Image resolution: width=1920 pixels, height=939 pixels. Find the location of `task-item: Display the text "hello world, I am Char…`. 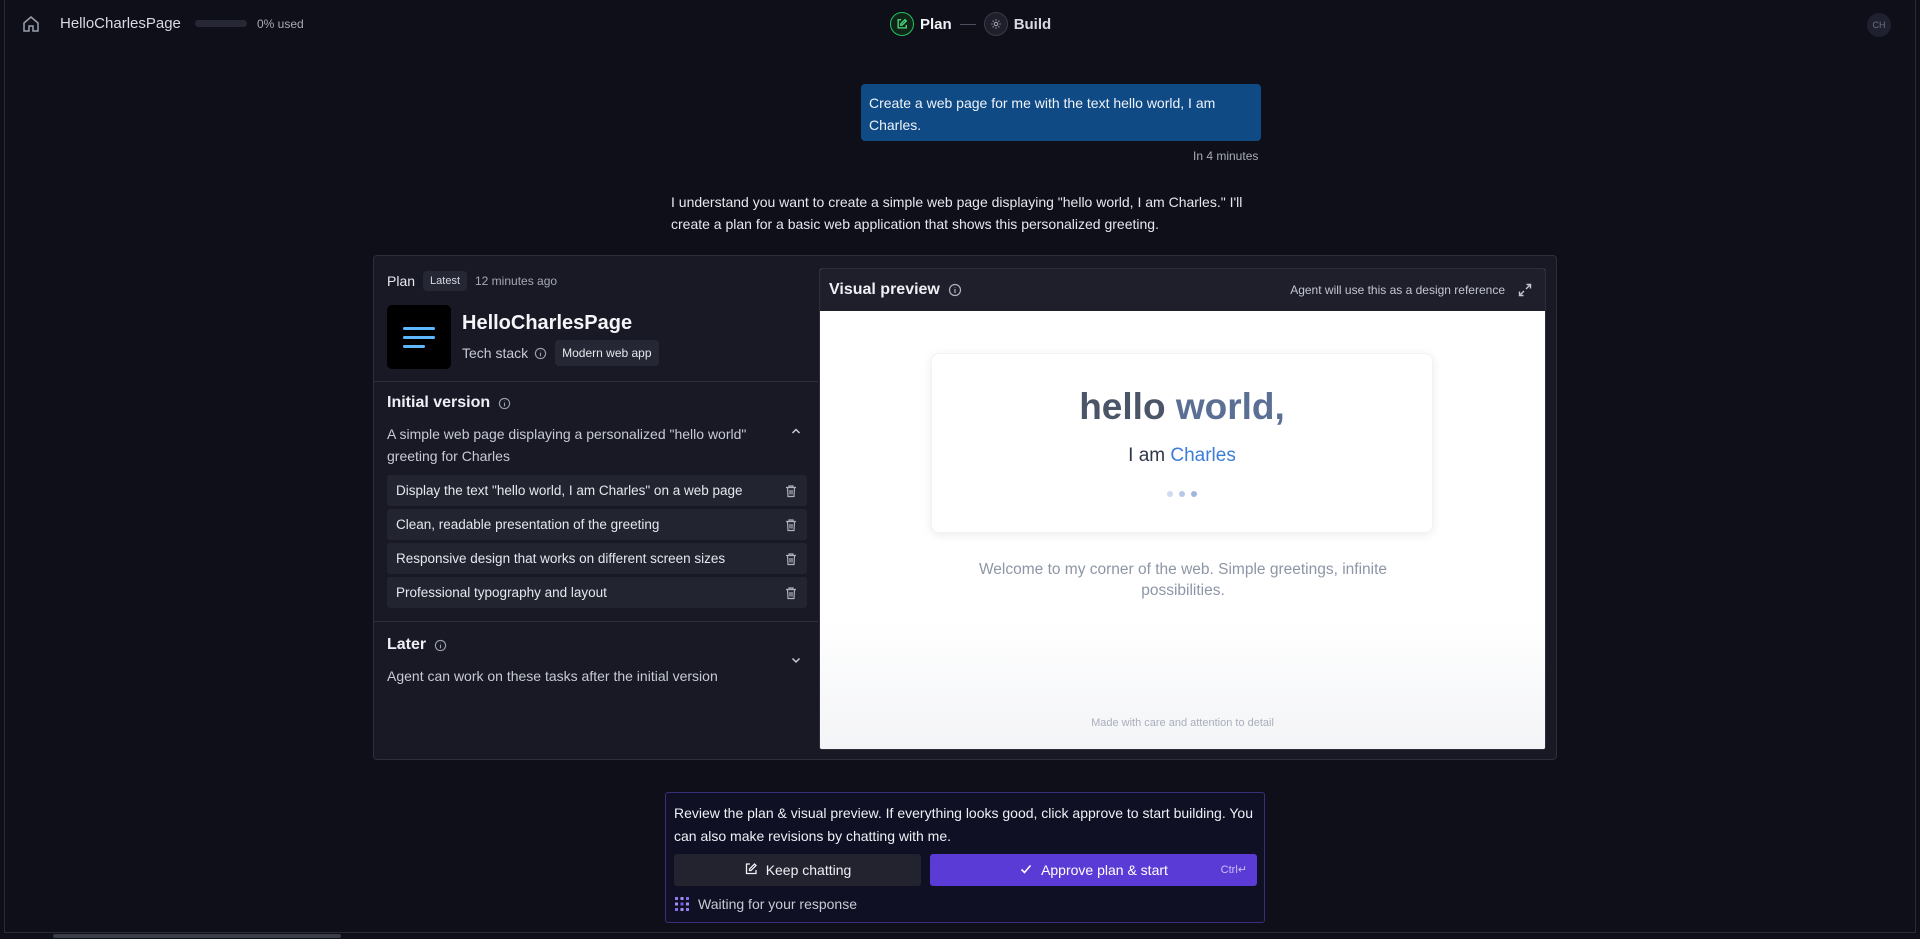

task-item: Display the text "hello world, I am Char… is located at coordinates (597, 490).